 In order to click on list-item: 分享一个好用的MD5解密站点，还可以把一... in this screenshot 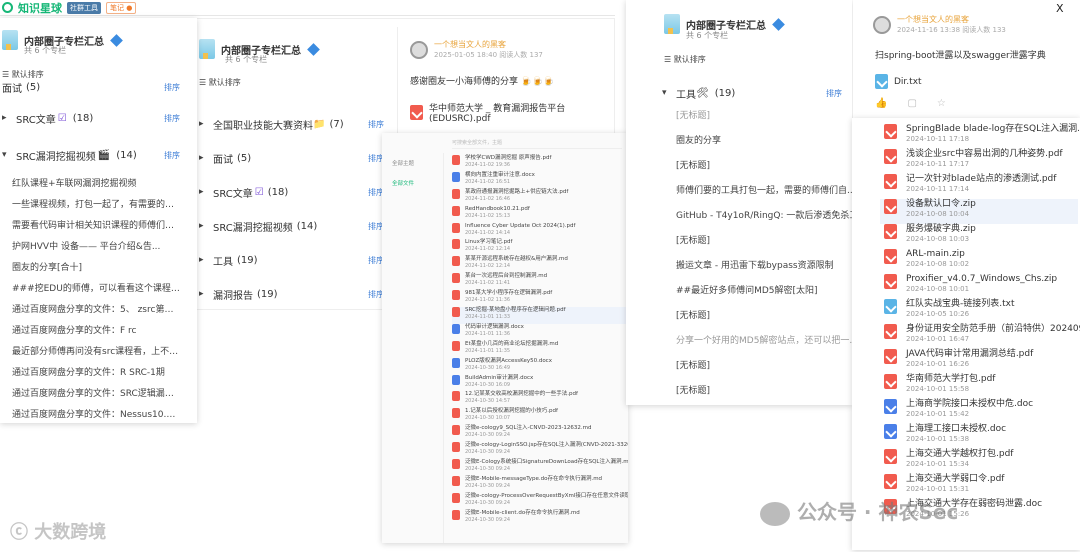, I will do `click(764, 341)`.